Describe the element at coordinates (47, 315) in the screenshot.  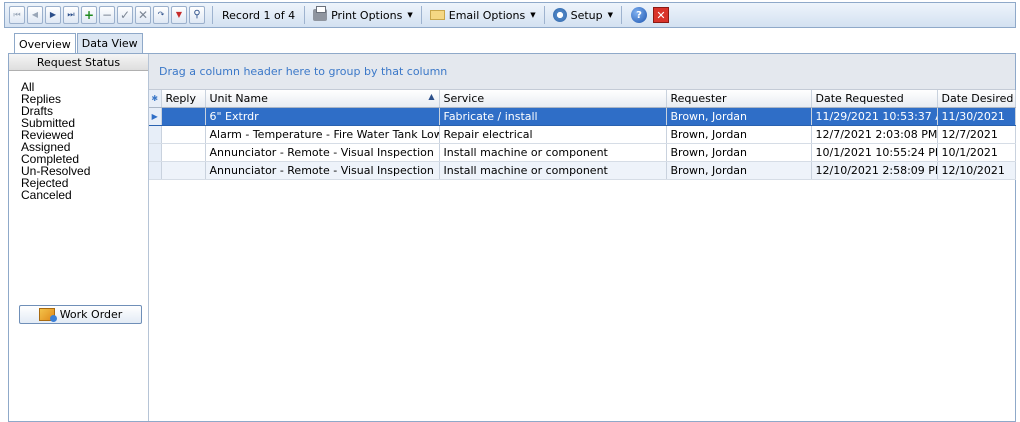
I see `work-order-icon` at that location.